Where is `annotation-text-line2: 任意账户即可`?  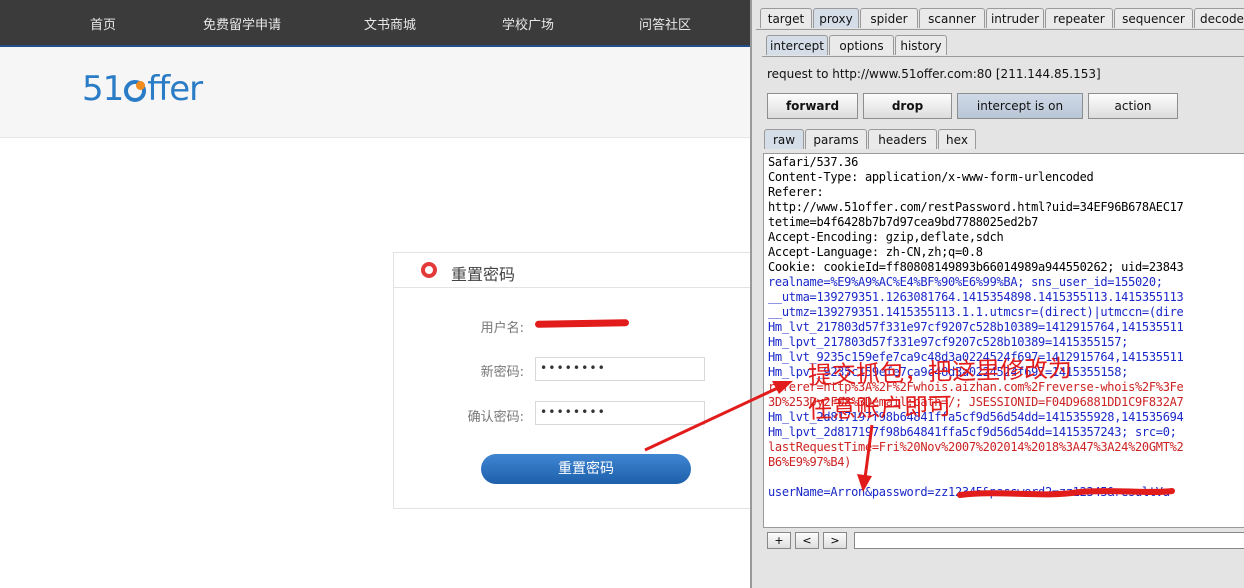
annotation-text-line2: 任意账户即可 is located at coordinates (880, 408).